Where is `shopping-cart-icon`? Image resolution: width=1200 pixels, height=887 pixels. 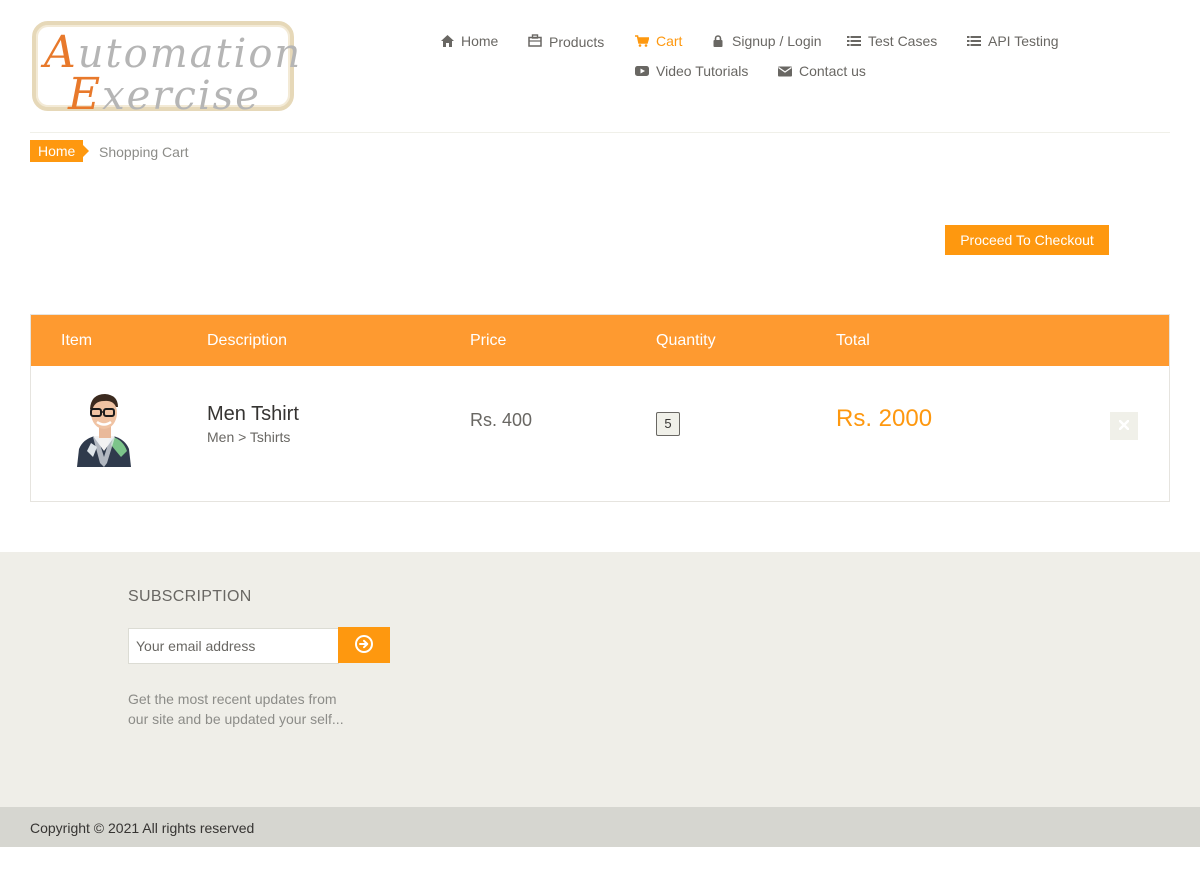 shopping-cart-icon is located at coordinates (642, 41).